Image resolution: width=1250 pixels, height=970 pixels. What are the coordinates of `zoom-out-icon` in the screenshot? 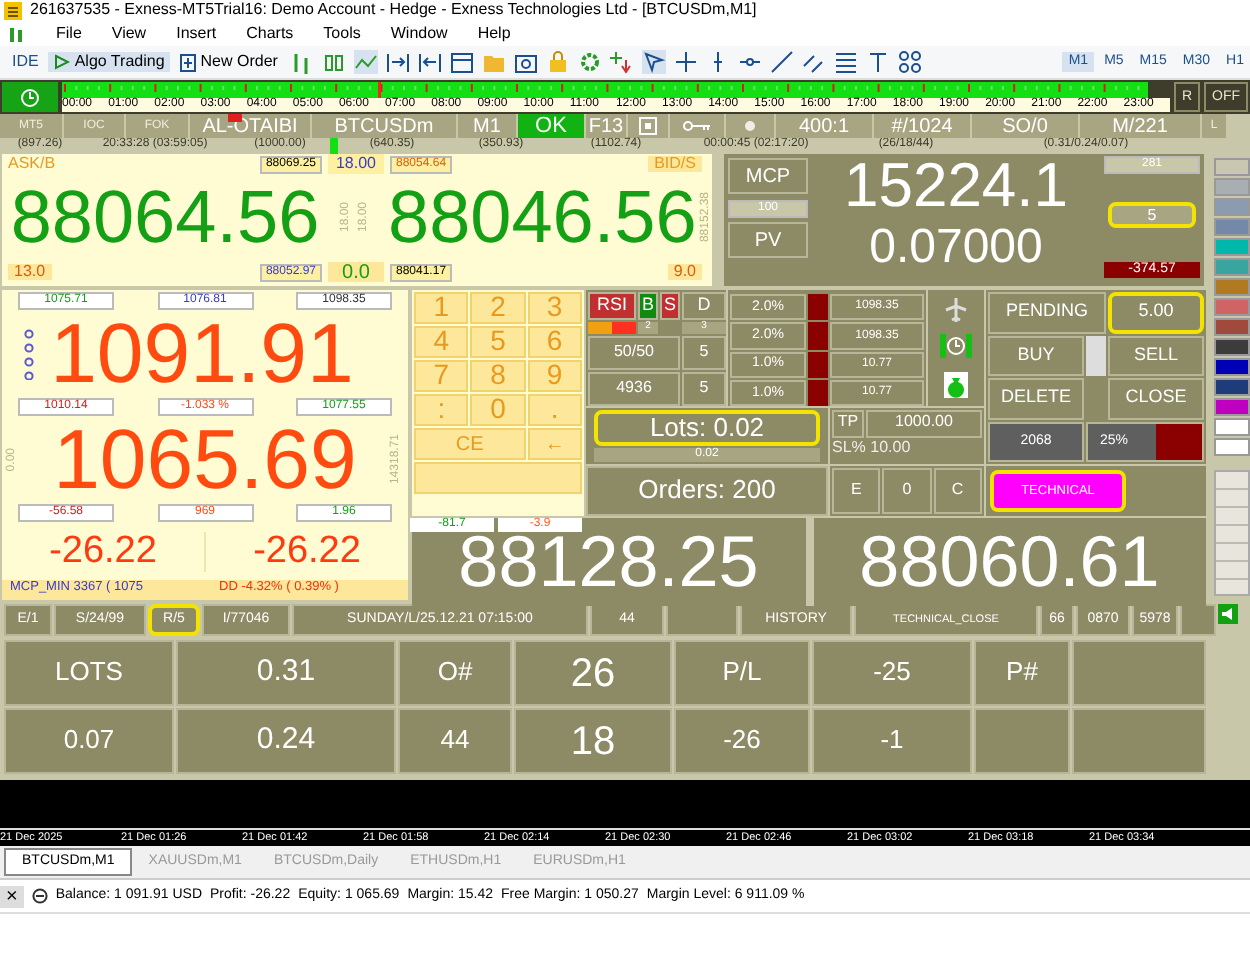 It's located at (429, 62).